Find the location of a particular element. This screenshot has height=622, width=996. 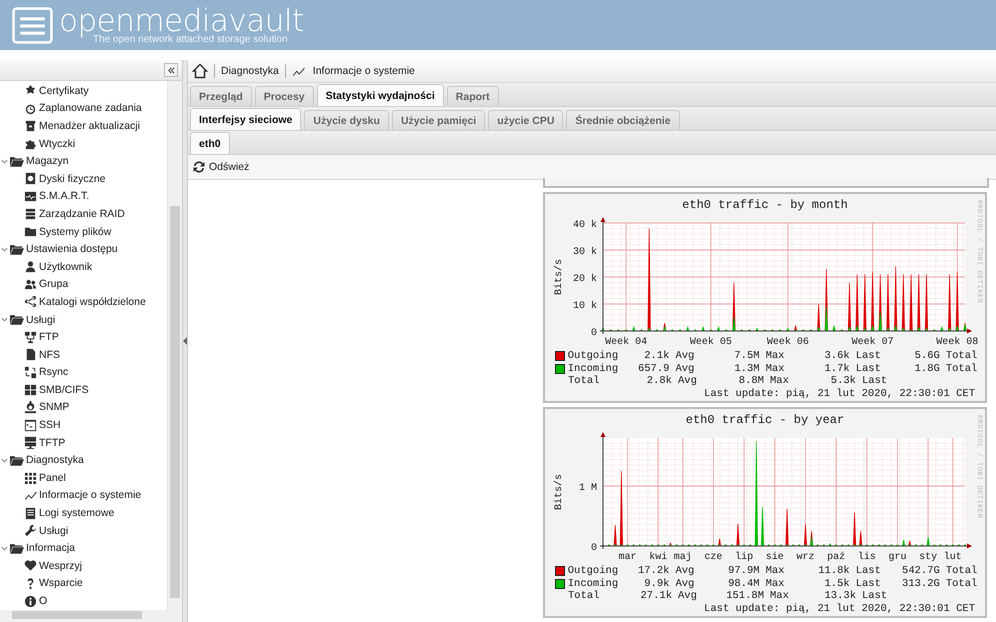

x-tick-label: wrz is located at coordinates (805, 557).